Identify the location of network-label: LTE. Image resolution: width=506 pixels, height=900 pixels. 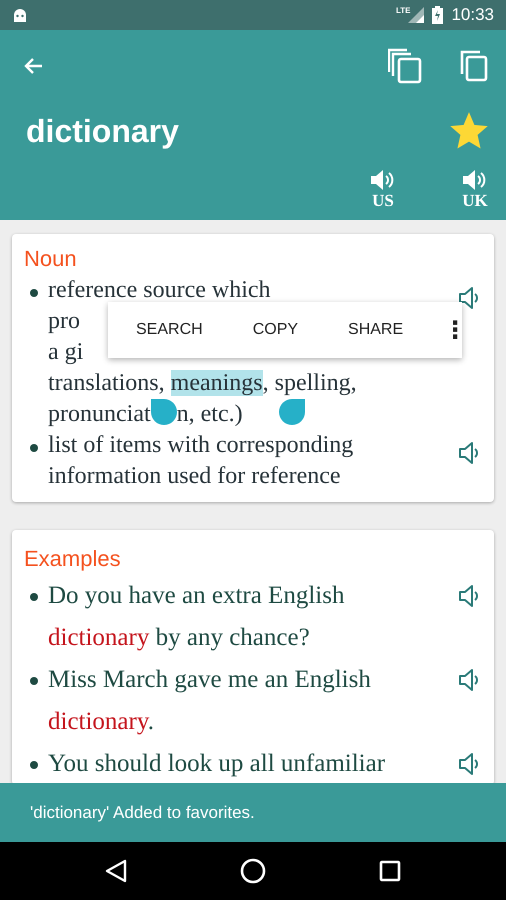
(403, 11).